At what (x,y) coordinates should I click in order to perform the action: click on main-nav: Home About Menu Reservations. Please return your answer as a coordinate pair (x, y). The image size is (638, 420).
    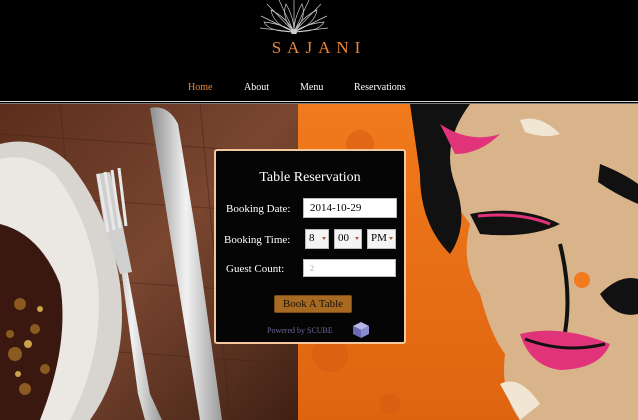
    Looking at the image, I should click on (319, 90).